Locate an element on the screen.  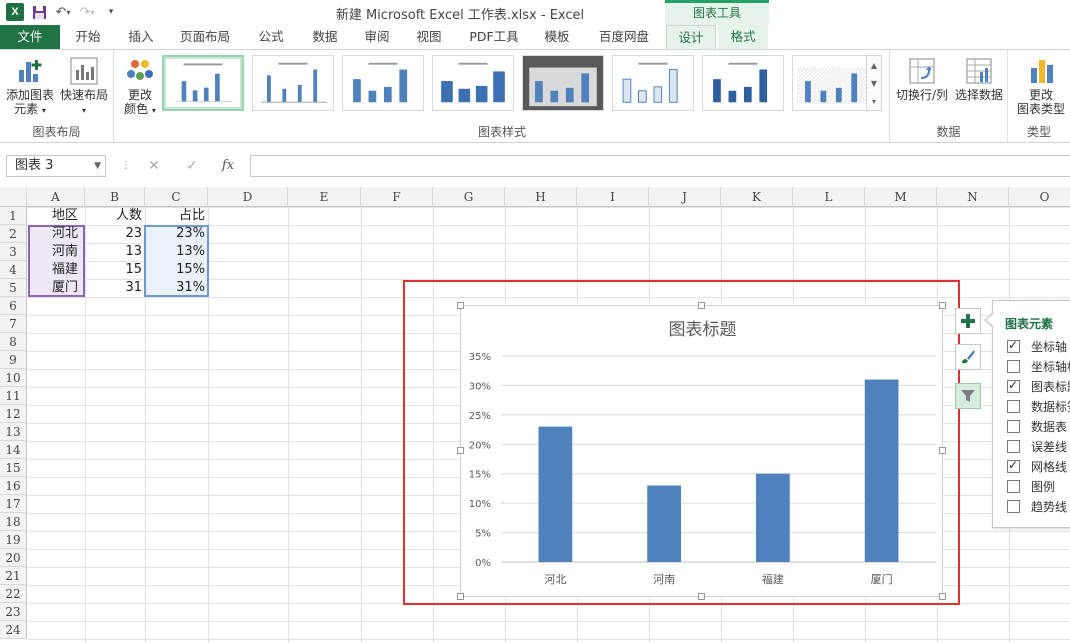
cell-a1: 地区 is located at coordinates (69, 216).